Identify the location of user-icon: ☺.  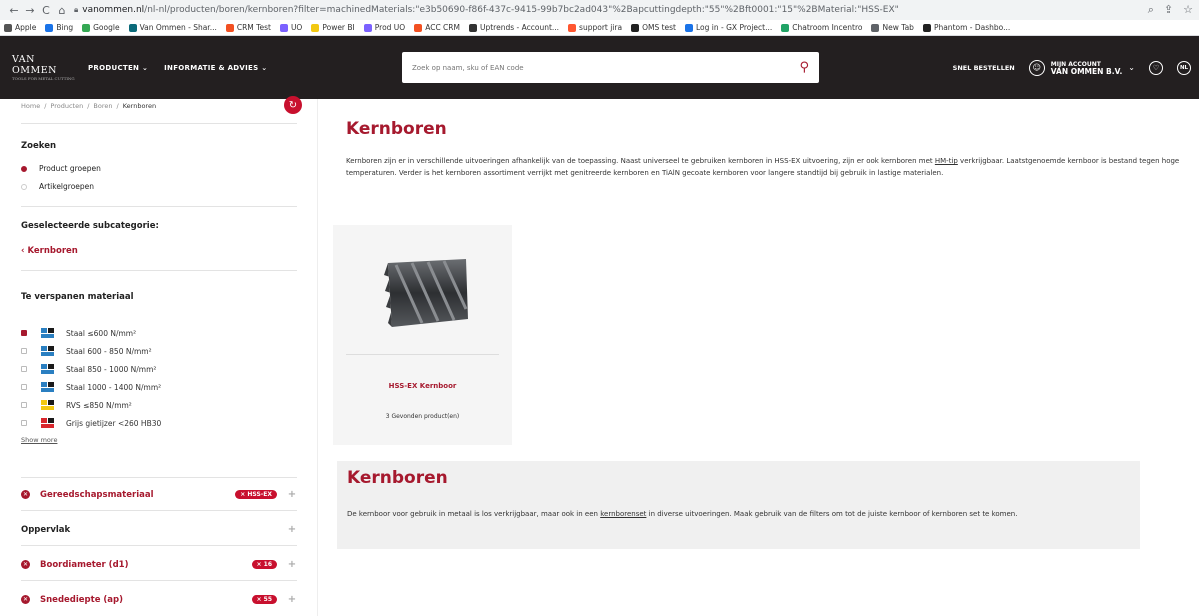
(1036, 67).